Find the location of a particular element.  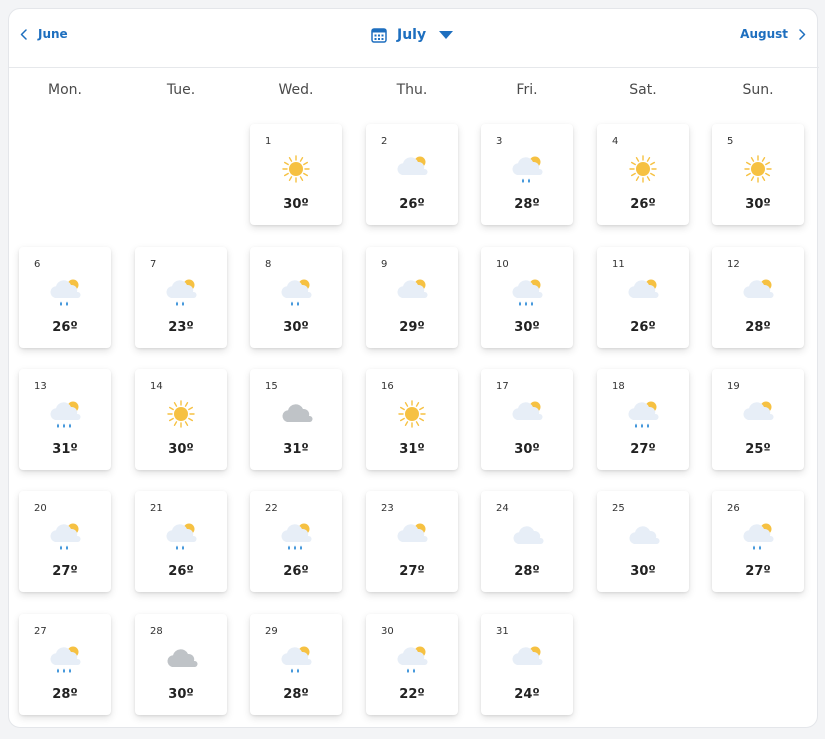

month-navigation-bar: June July August is located at coordinates (414, 38).